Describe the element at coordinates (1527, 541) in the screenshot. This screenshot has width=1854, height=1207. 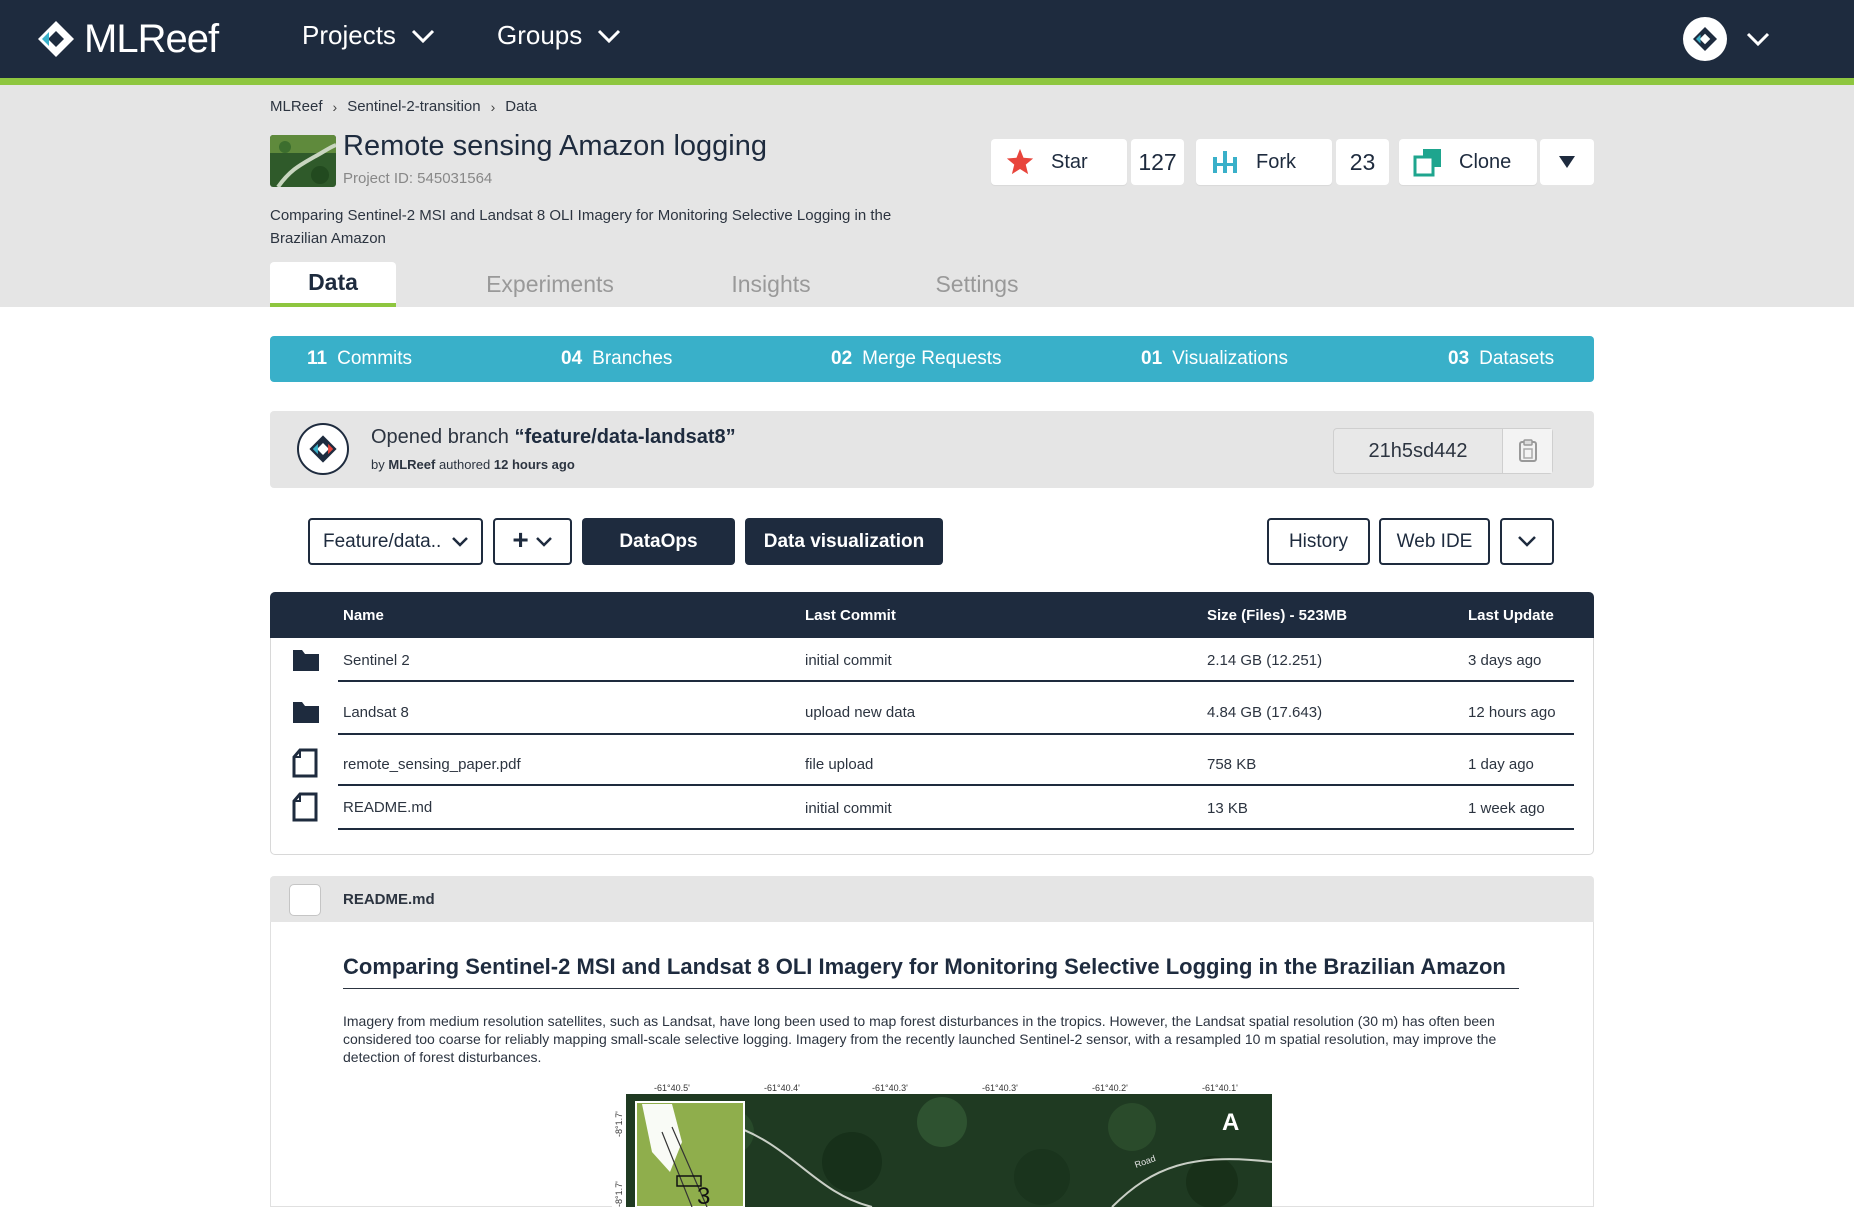
I see `more-actions-dropdown` at that location.